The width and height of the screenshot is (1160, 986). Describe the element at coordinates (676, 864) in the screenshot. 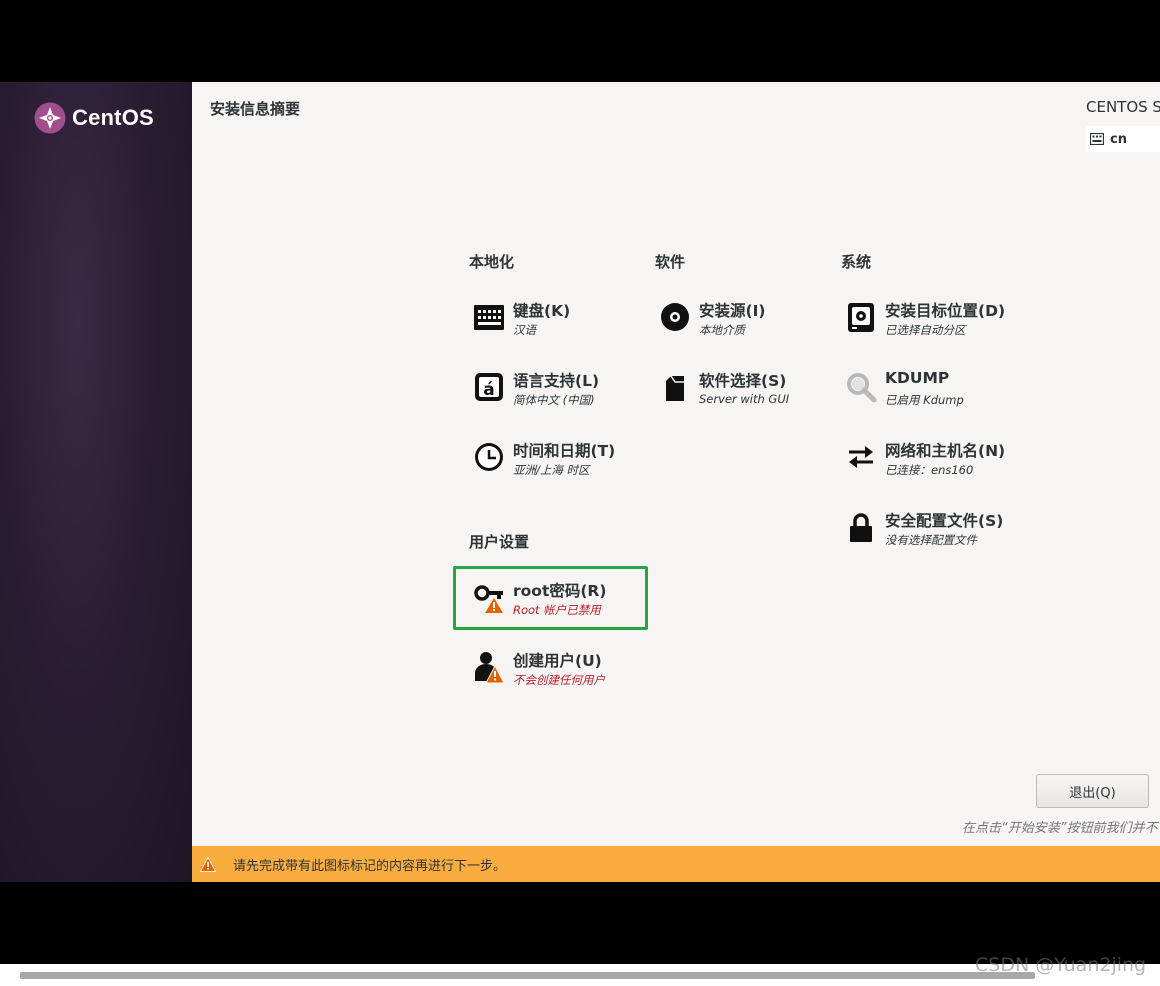

I see `warning-bar: 请先完成带有此图标标记的内容再进行下一步。` at that location.